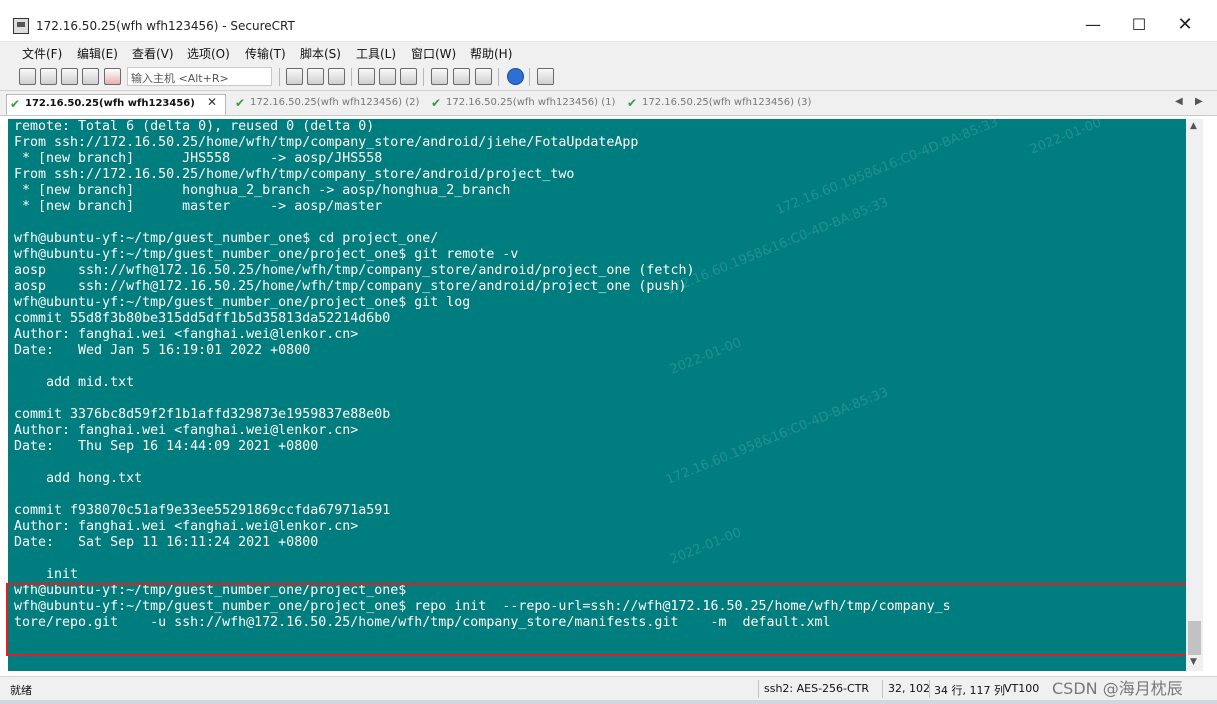  I want to click on highlight-annotation-box, so click(604, 619).